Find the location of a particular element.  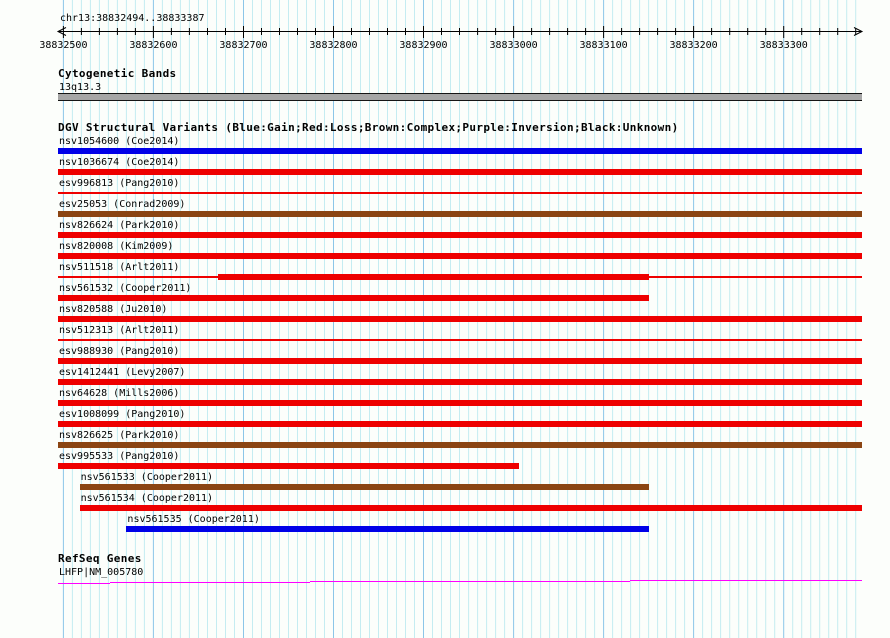

variant-label: nsv820008 (Kim2009) is located at coordinates (116, 246).